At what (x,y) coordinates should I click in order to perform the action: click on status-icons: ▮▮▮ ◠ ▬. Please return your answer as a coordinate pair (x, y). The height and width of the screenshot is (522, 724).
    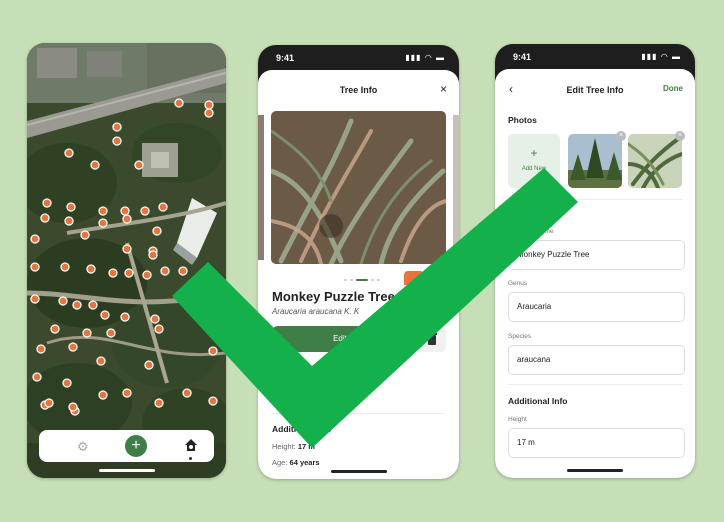
    Looking at the image, I should click on (661, 56).